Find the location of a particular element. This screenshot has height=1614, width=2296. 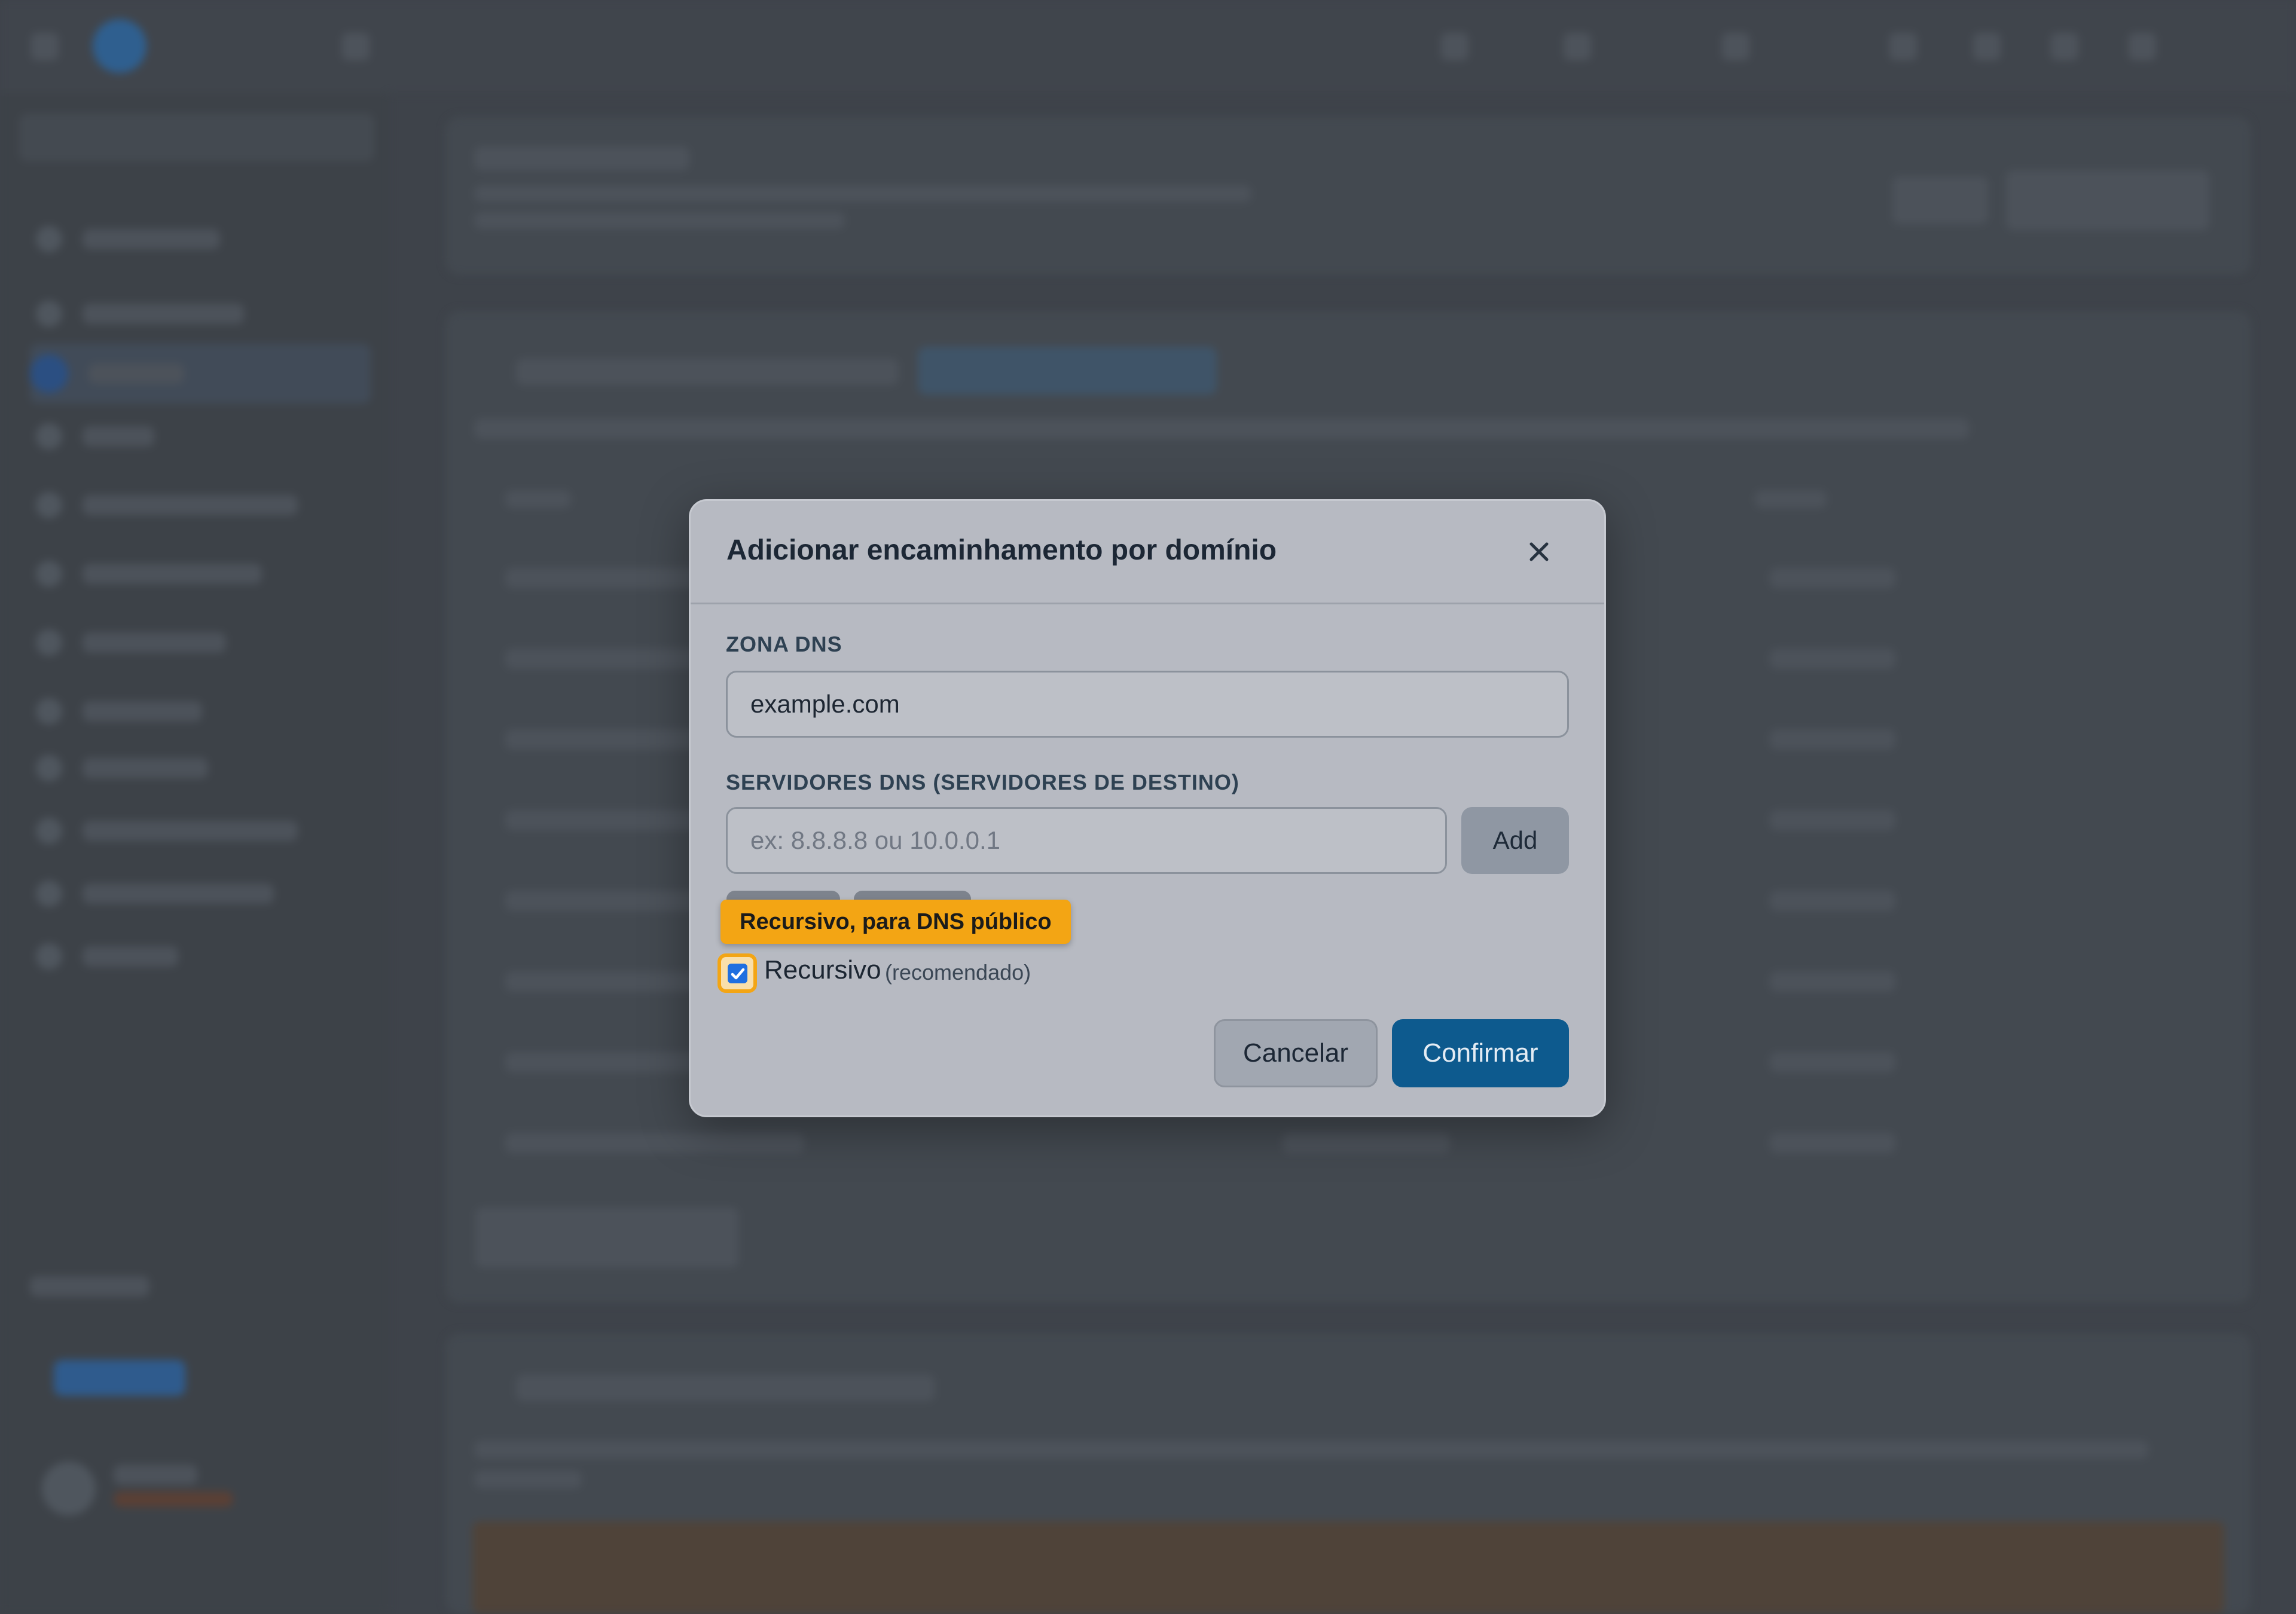

menu-icon is located at coordinates (45, 46).